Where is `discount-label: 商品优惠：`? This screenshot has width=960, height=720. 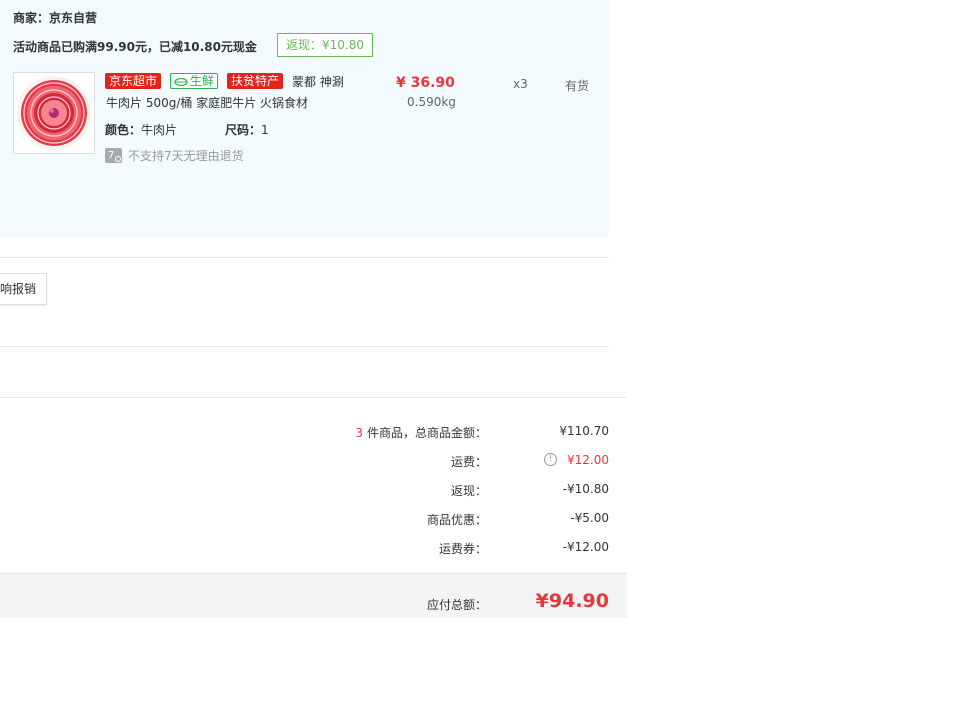 discount-label: 商品优惠： is located at coordinates (456, 520).